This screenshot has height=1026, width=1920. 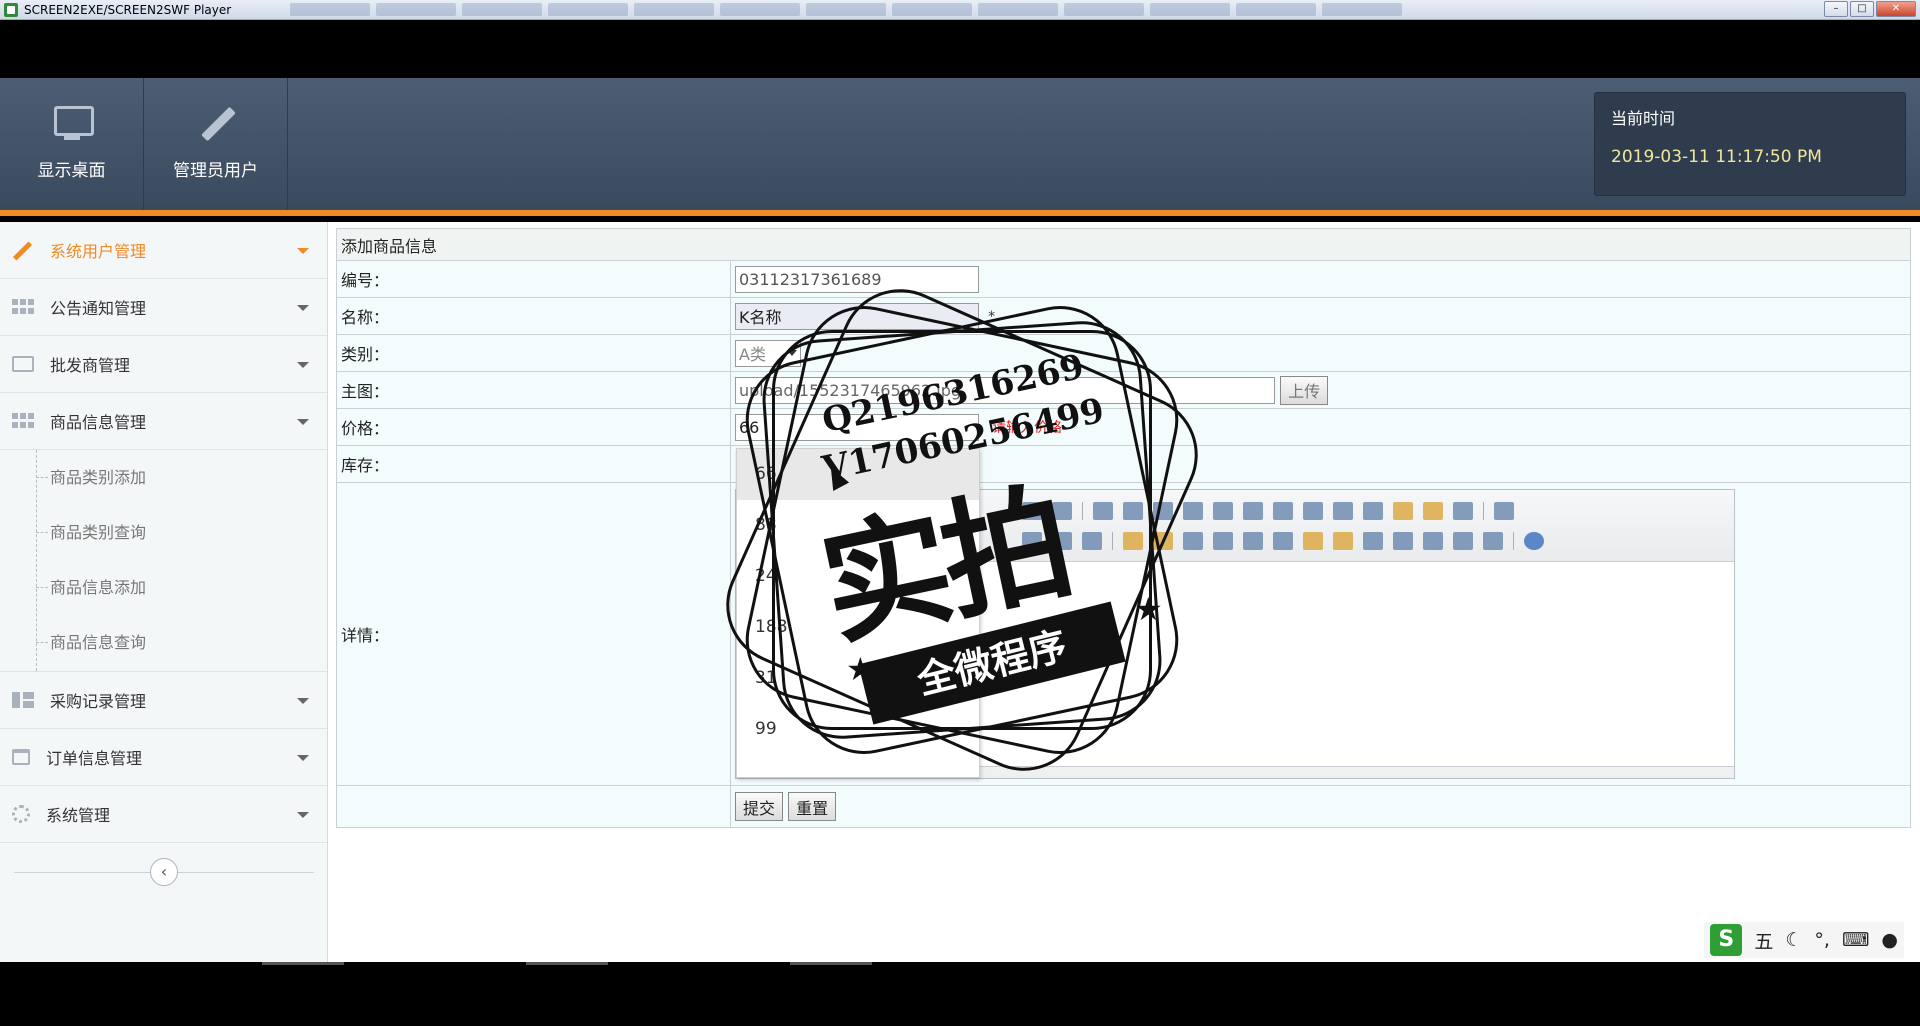 What do you see at coordinates (1889, 940) in the screenshot?
I see `user-icon: ●` at bounding box center [1889, 940].